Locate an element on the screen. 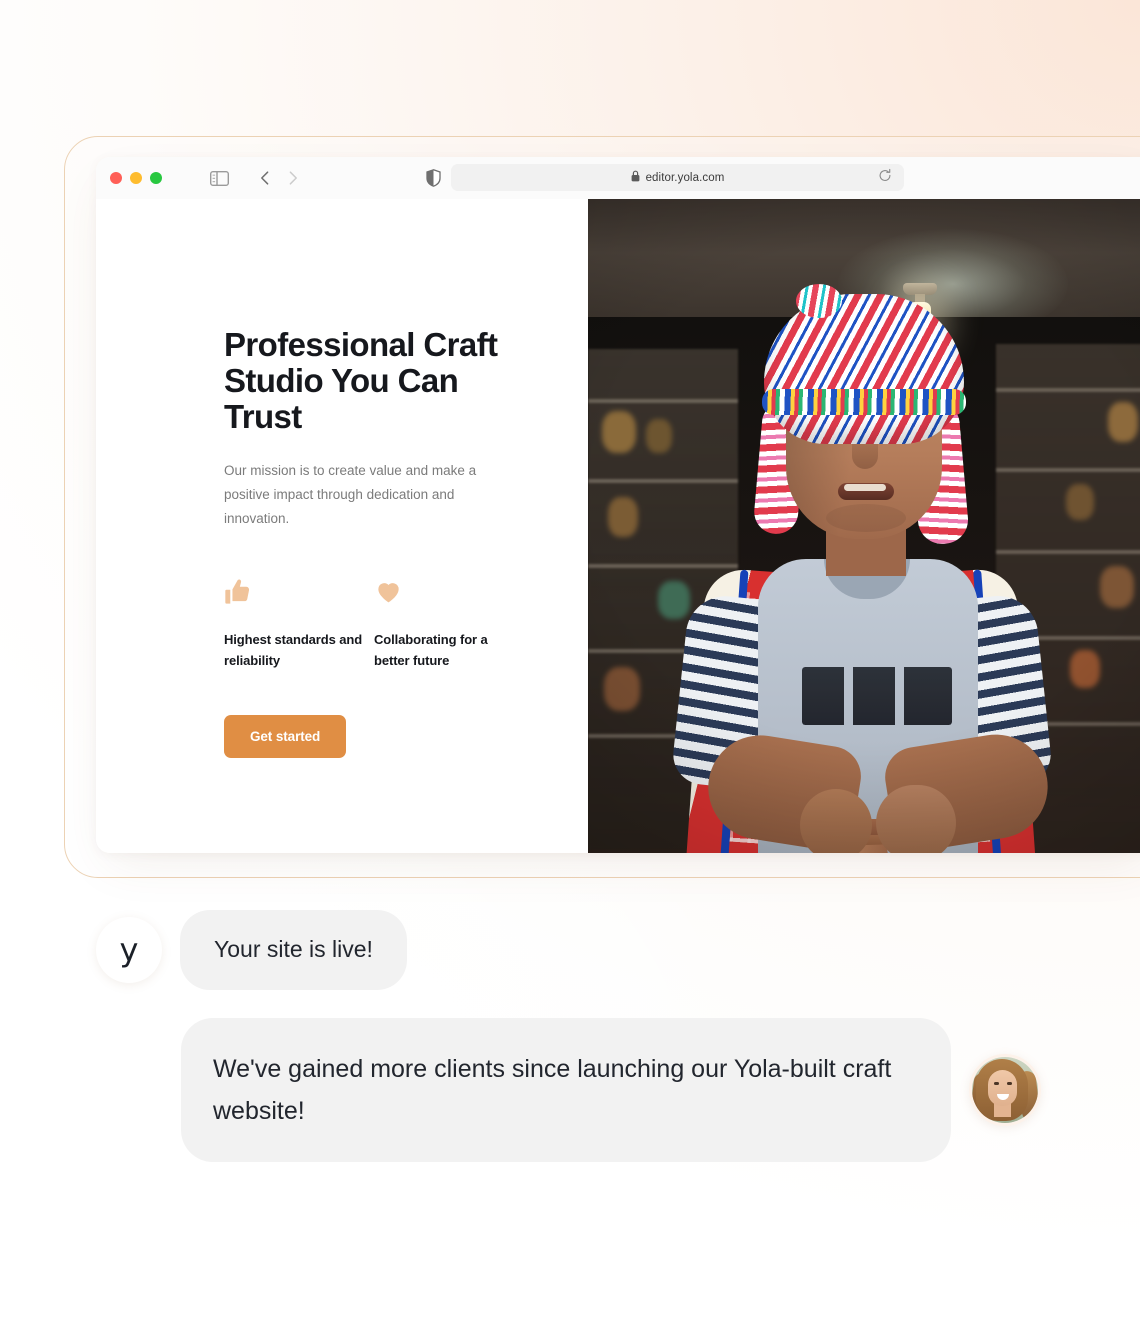 This screenshot has width=1140, height=1320. sidebar-toggle-icon is located at coordinates (219, 178).